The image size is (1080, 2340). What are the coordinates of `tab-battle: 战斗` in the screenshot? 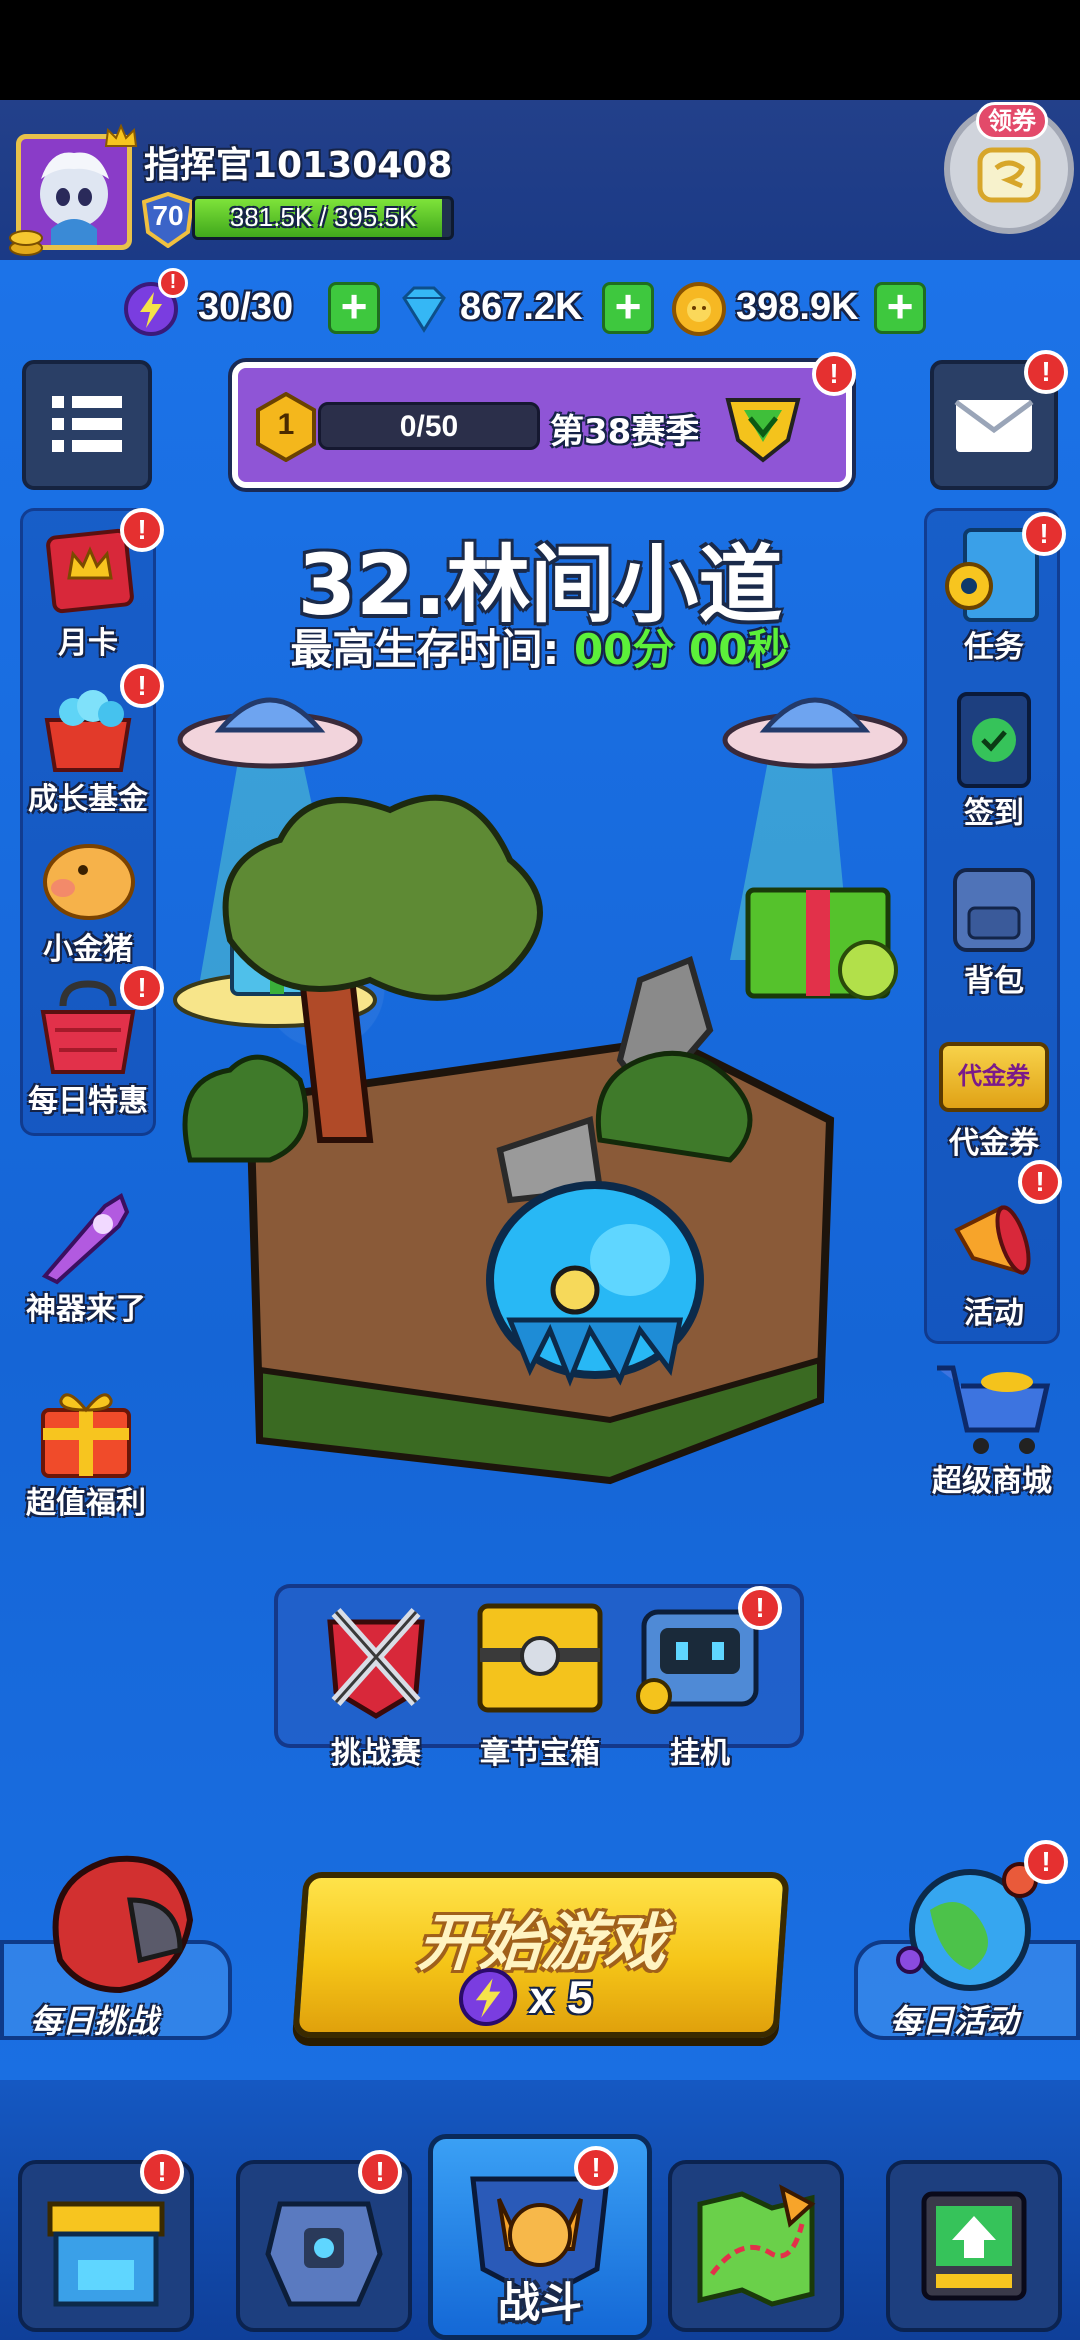 It's located at (540, 2237).